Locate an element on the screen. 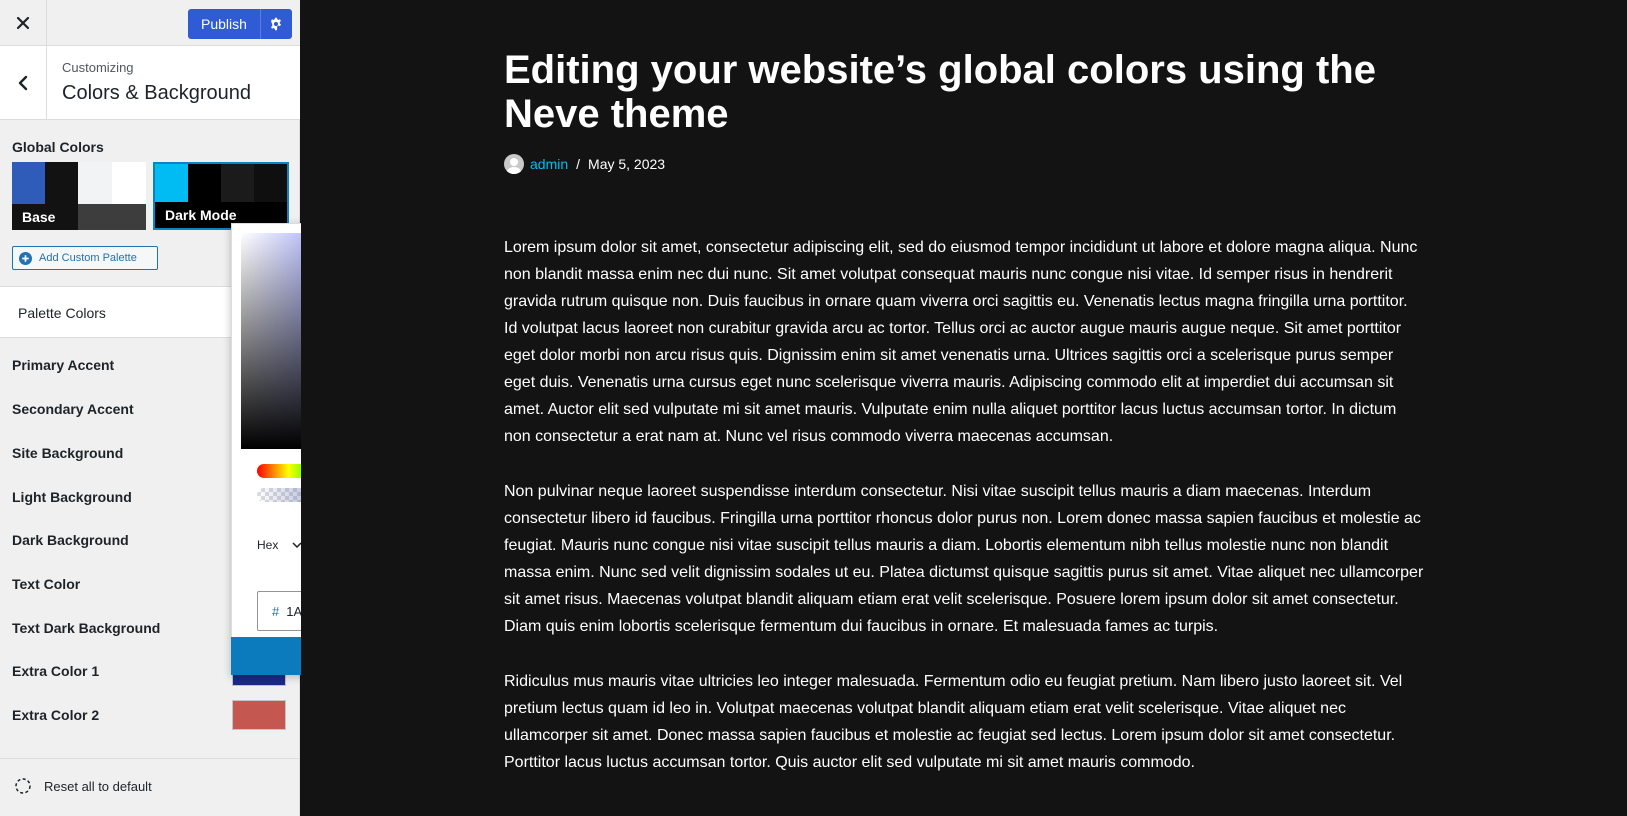 The width and height of the screenshot is (1627, 816). color-swatch-button is located at coordinates (259, 715).